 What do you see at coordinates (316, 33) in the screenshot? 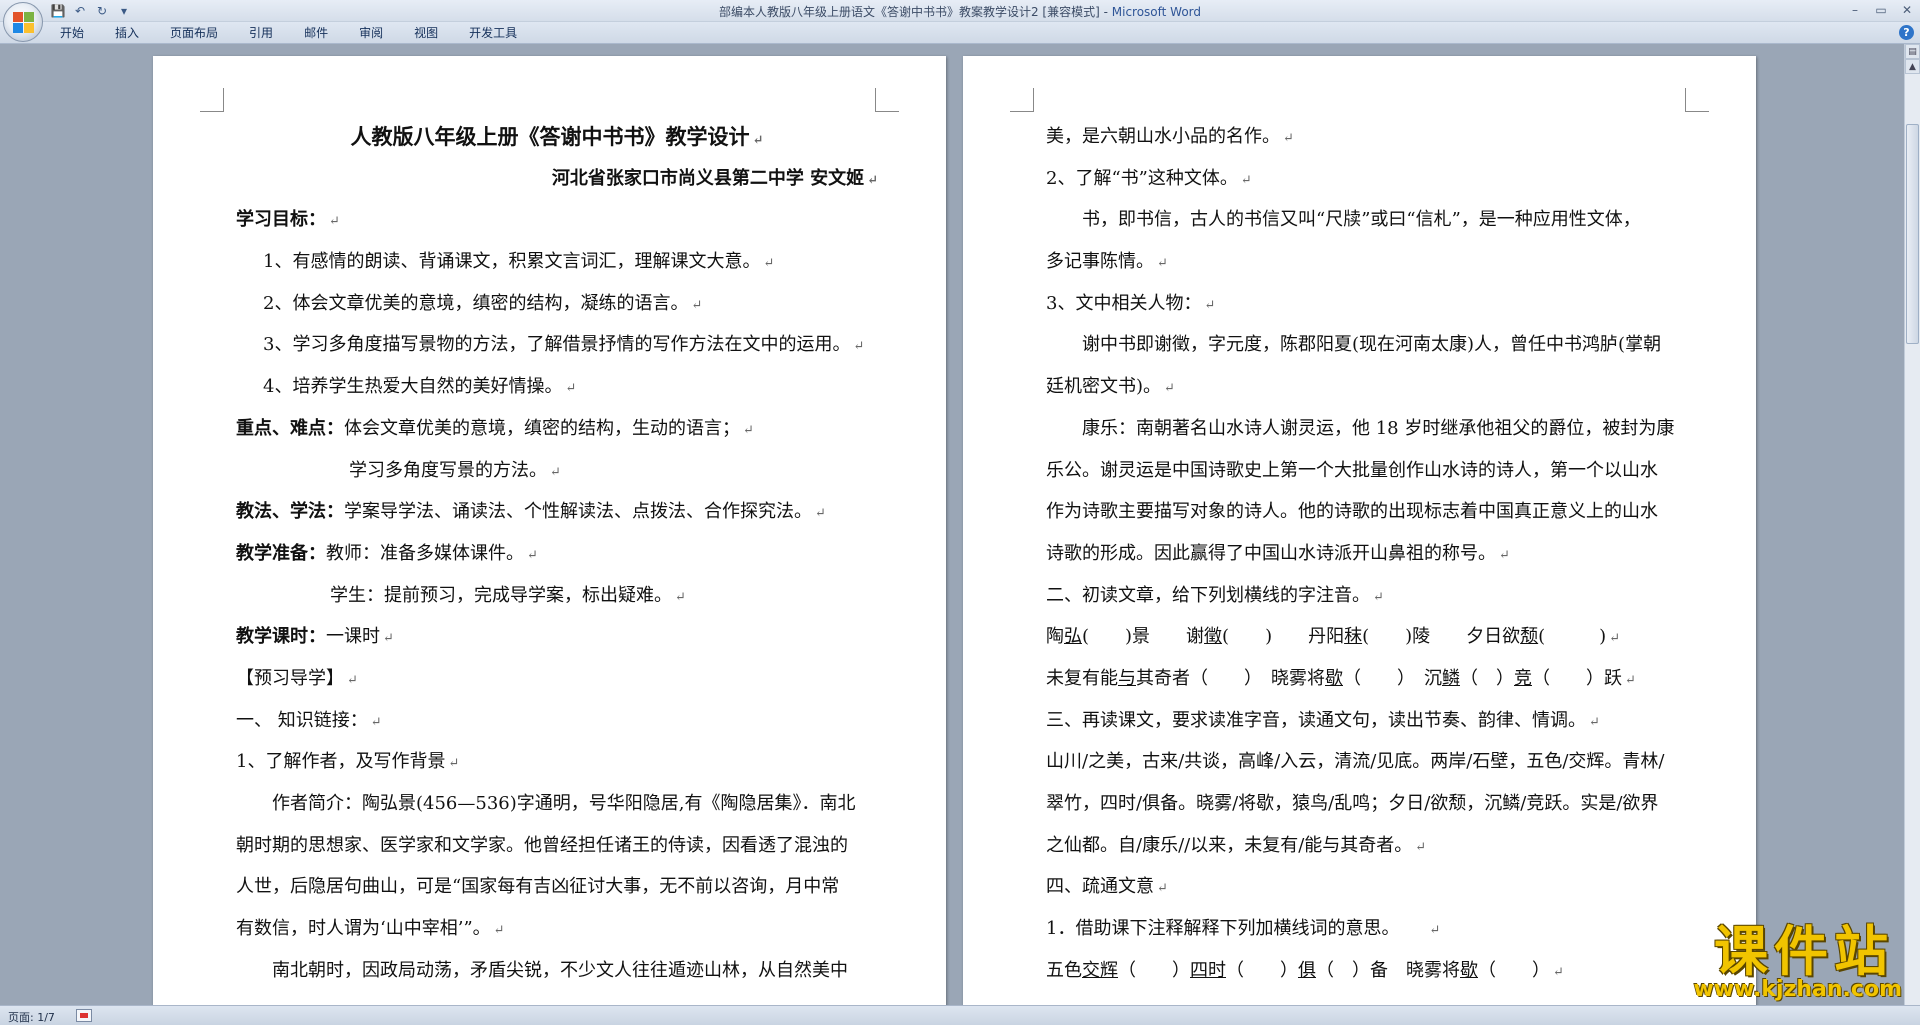
I see `ribbon-tab: 邮件` at bounding box center [316, 33].